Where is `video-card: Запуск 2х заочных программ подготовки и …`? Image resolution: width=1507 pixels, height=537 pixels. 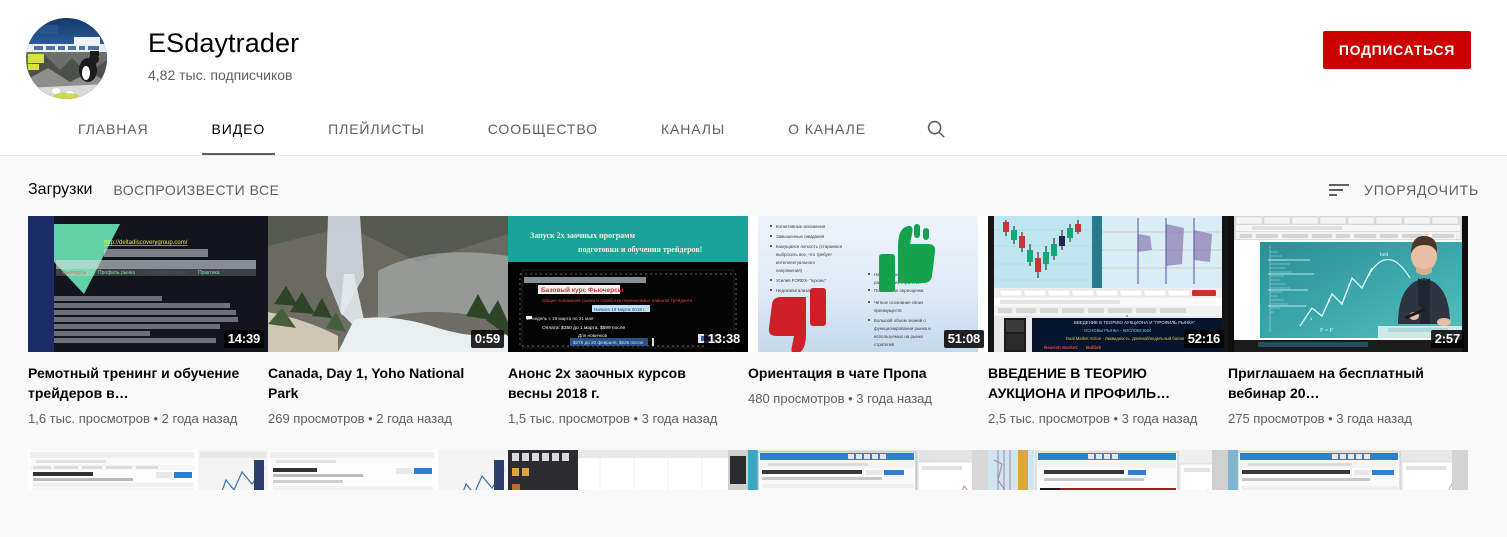 video-card: Запуск 2х заочных программ подготовки и … is located at coordinates (628, 322).